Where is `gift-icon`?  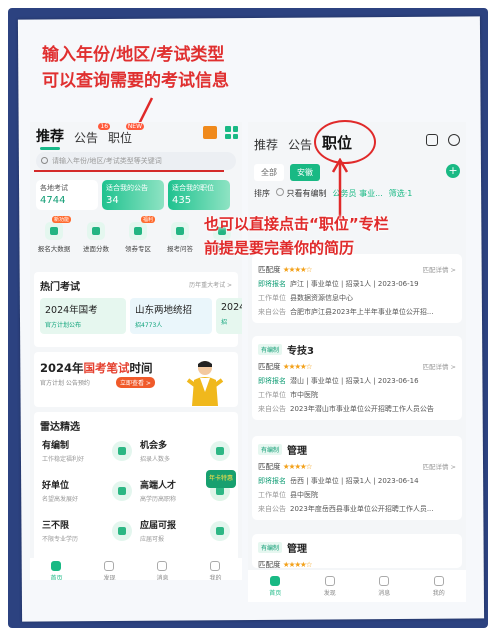
gift-icon is located at coordinates (210, 132).